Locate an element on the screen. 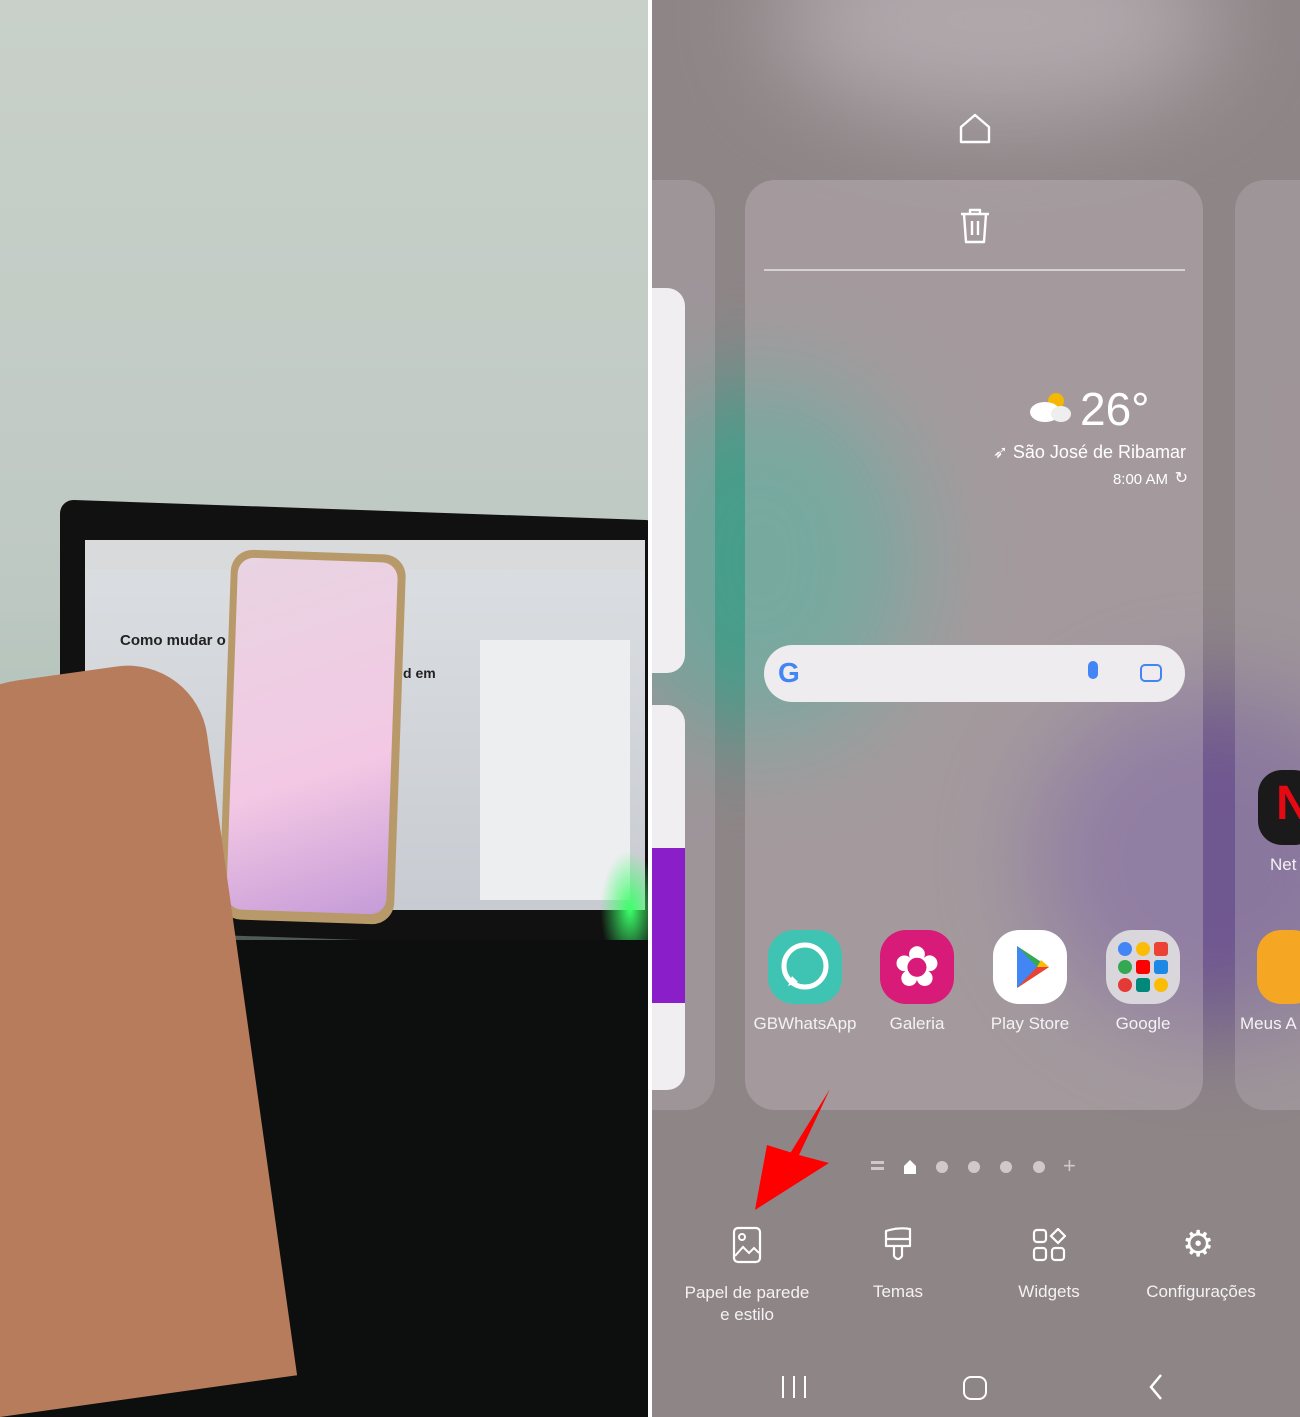  app-label: Google is located at coordinates (1143, 1023).